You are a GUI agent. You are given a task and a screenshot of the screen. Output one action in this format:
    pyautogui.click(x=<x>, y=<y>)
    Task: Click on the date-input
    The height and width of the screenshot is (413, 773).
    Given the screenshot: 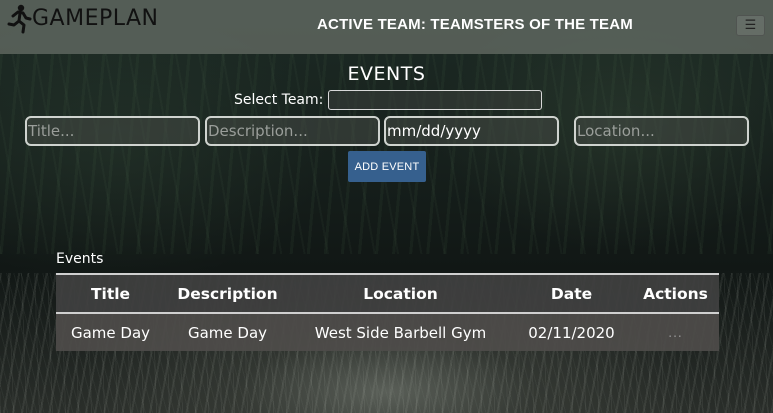 What is the action you would take?
    pyautogui.click(x=471, y=131)
    